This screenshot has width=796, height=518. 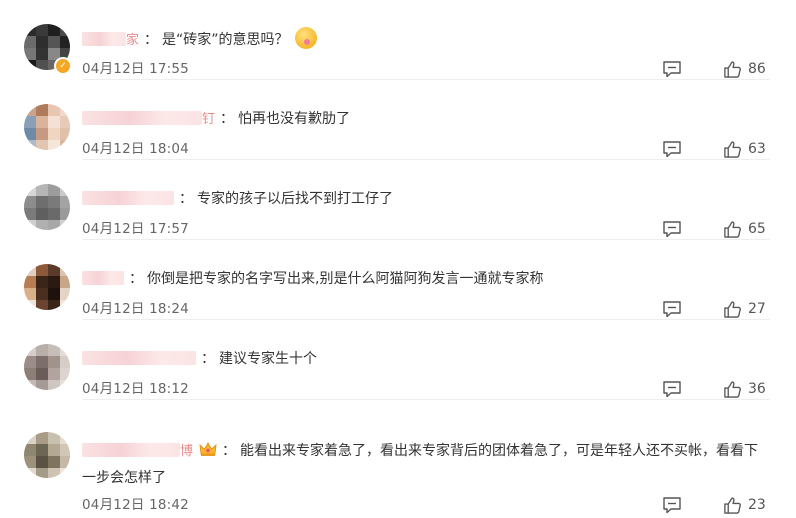 I want to click on comment-text: 是“砖家”的意思吗？, so click(x=225, y=40).